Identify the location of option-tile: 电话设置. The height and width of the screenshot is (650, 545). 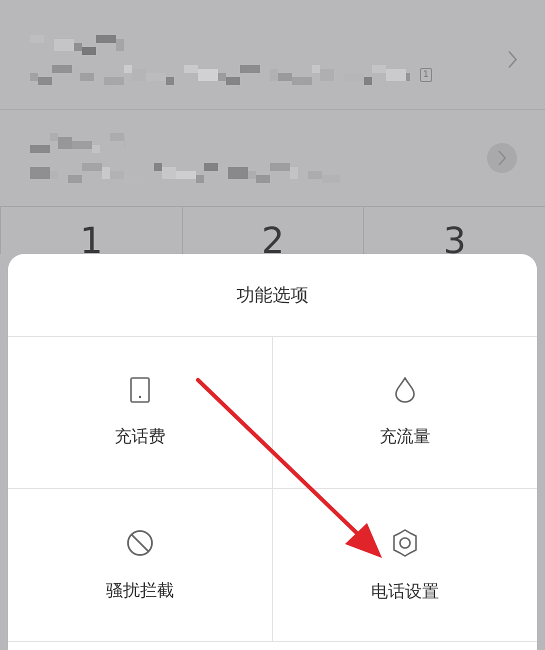
(404, 565).